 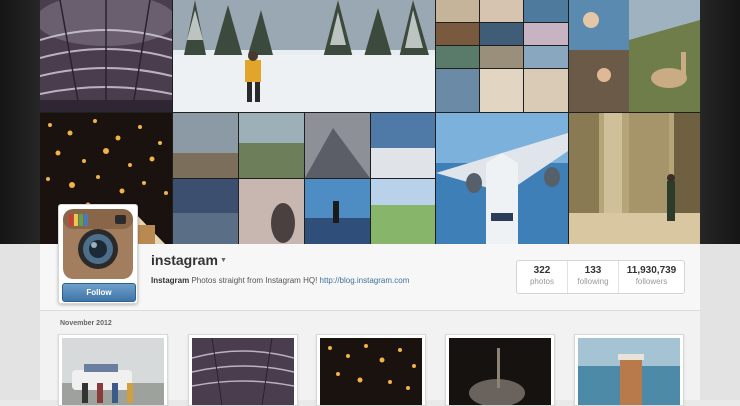 What do you see at coordinates (106, 56) in the screenshot?
I see `cover-photo-dome` at bounding box center [106, 56].